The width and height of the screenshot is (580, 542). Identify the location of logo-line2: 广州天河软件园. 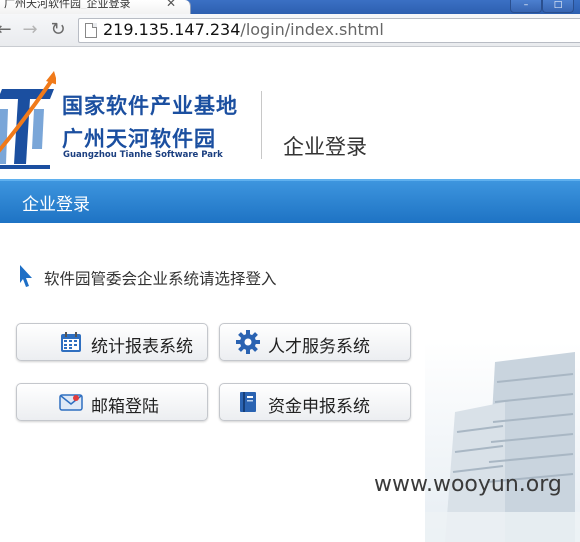
(139, 139).